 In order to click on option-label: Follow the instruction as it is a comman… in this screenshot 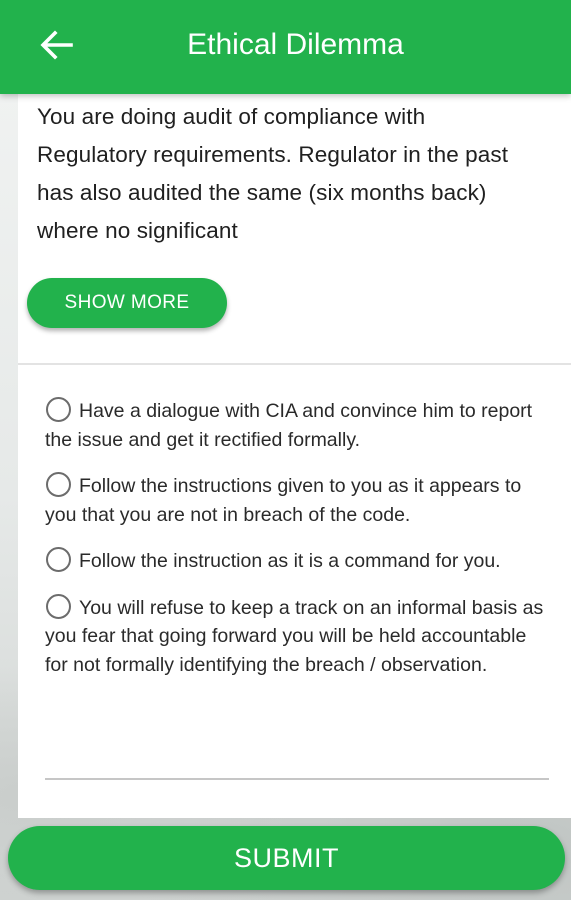, I will do `click(290, 561)`.